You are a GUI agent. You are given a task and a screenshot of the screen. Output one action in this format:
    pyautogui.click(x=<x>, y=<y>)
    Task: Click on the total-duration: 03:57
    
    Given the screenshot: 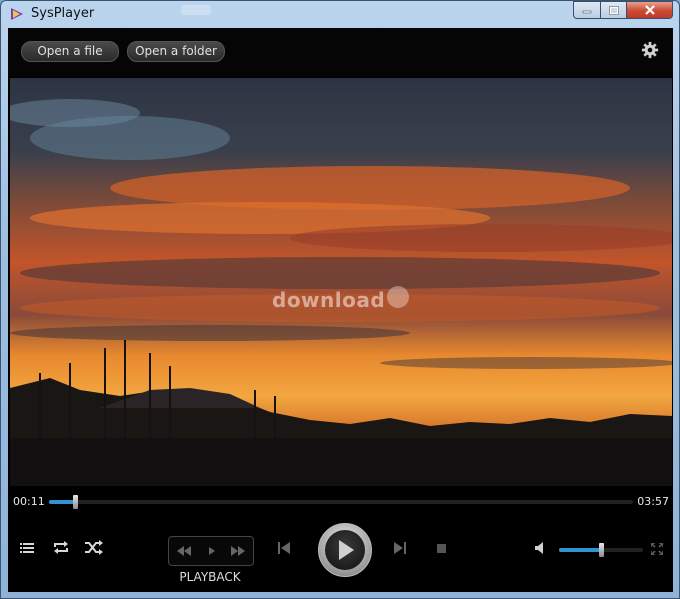 What is the action you would take?
    pyautogui.click(x=653, y=501)
    